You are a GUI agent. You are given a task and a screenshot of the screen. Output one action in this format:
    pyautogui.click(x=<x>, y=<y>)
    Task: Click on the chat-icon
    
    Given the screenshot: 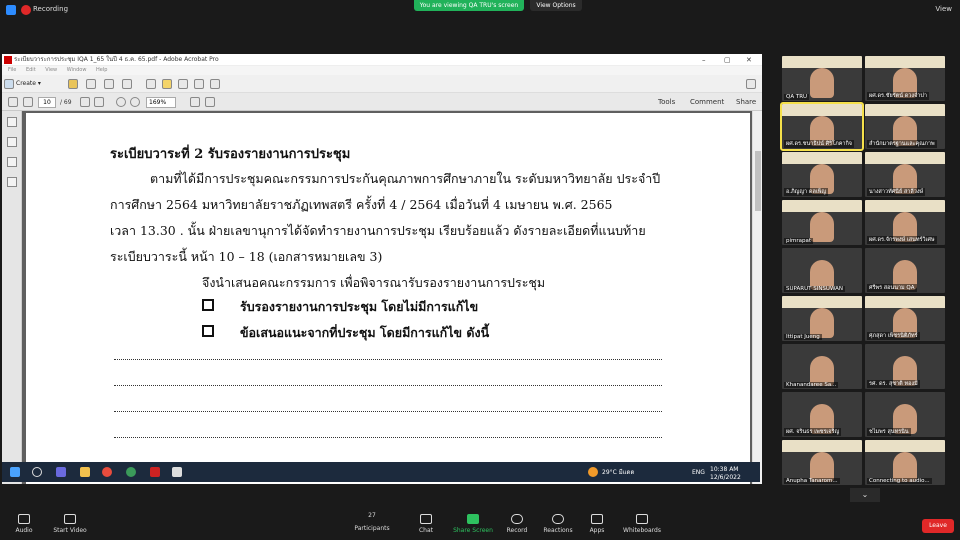 What is the action you would take?
    pyautogui.click(x=426, y=519)
    